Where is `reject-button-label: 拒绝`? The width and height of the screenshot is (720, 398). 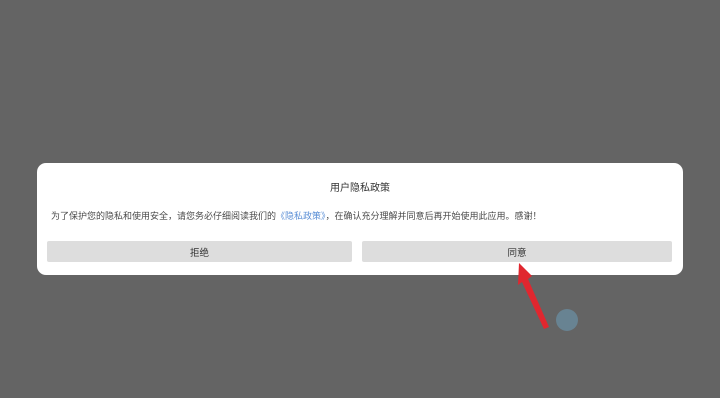
reject-button-label: 拒绝 is located at coordinates (199, 253).